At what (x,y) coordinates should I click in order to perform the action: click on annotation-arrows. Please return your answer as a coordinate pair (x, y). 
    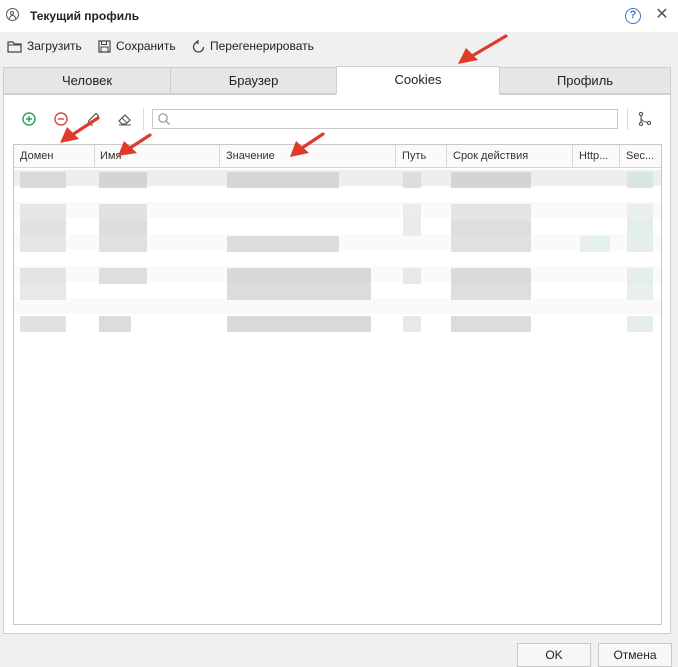
    Looking at the image, I should click on (284, 95).